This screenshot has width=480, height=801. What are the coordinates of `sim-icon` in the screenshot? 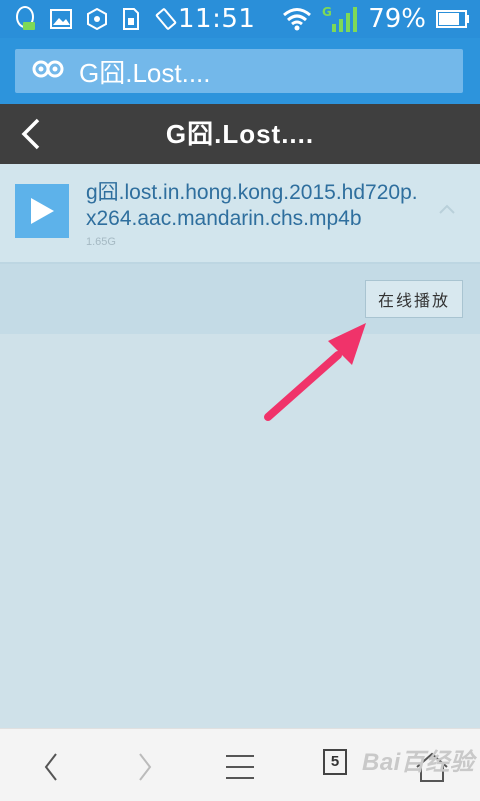 It's located at (131, 19).